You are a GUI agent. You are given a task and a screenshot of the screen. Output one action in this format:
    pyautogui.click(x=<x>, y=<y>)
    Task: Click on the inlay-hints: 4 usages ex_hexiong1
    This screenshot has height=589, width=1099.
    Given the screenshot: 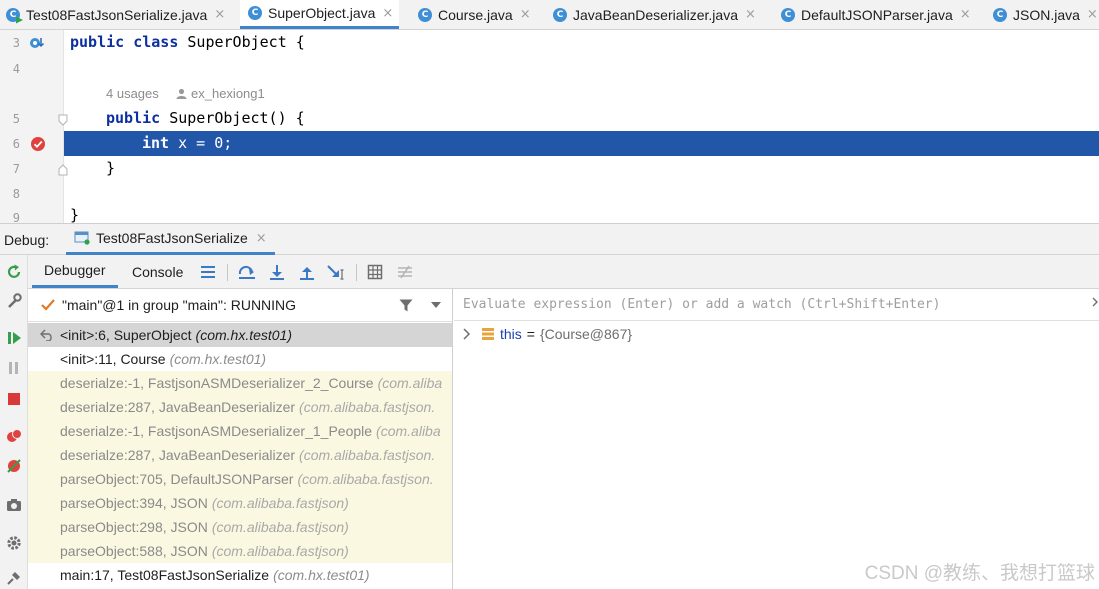 What is the action you would take?
    pyautogui.click(x=185, y=93)
    